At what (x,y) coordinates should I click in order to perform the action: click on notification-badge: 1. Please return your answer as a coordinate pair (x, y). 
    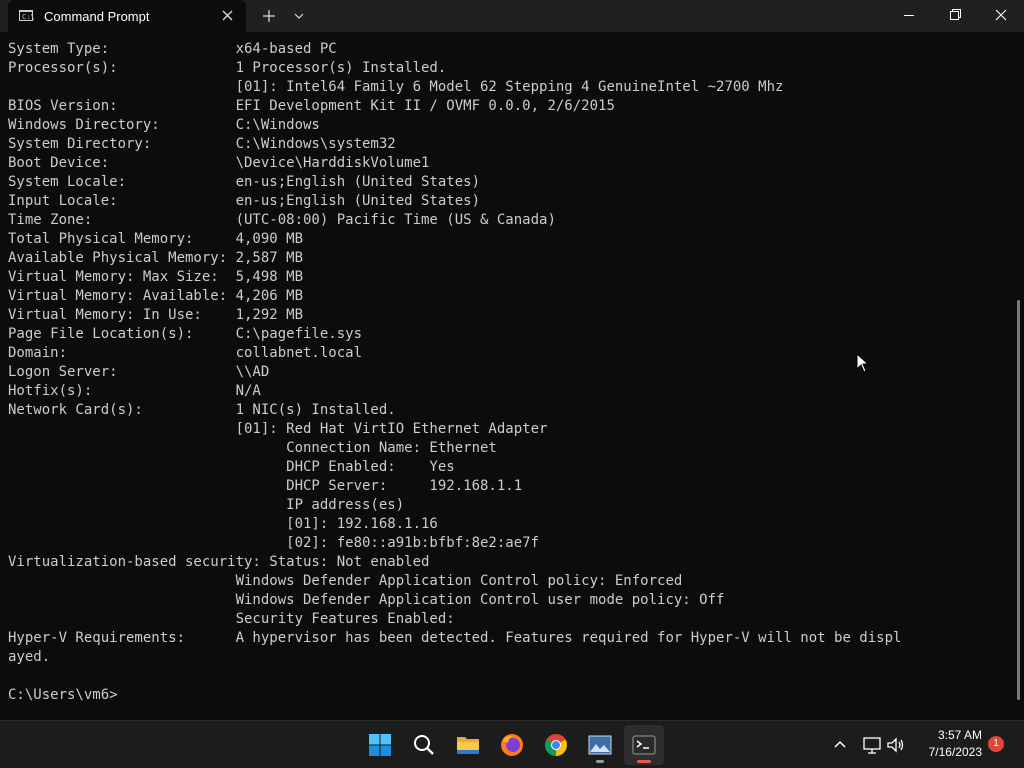
    Looking at the image, I should click on (996, 744).